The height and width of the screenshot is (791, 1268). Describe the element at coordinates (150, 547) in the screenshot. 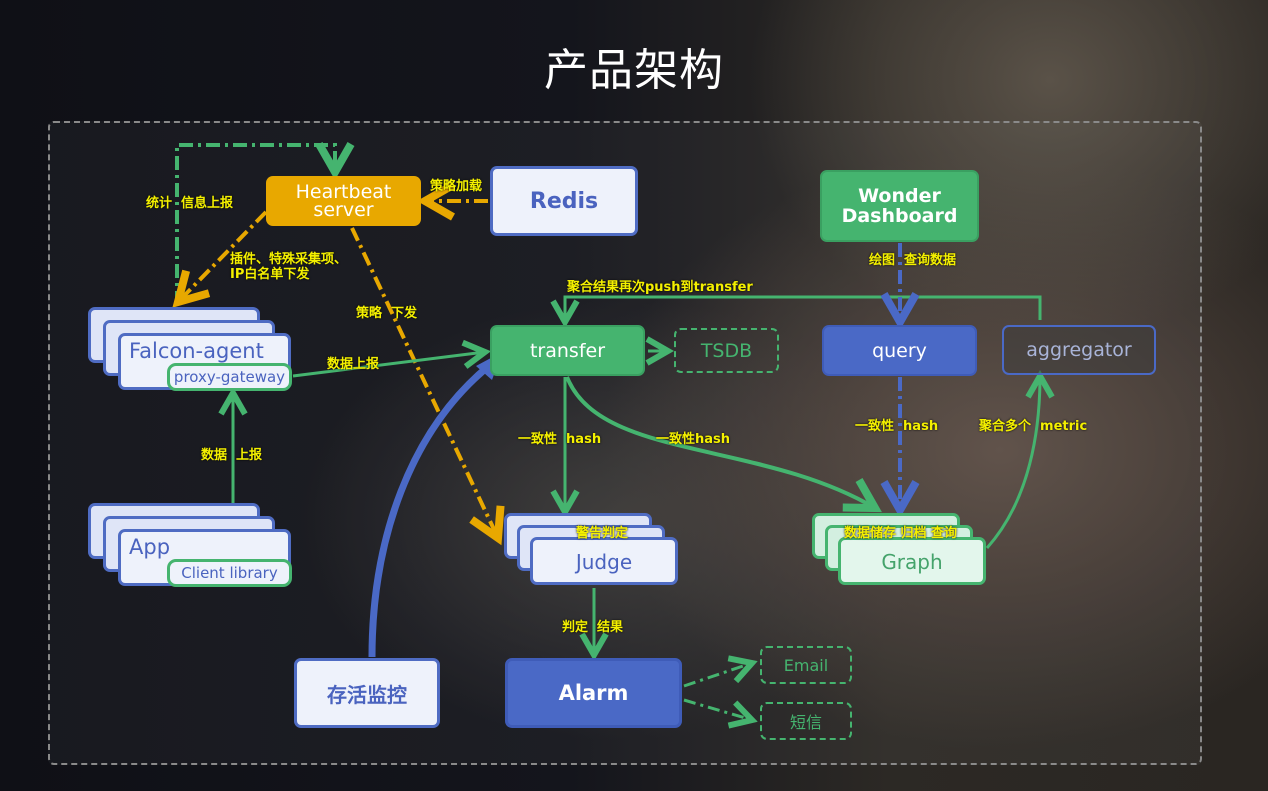

I see `app-label: App` at that location.